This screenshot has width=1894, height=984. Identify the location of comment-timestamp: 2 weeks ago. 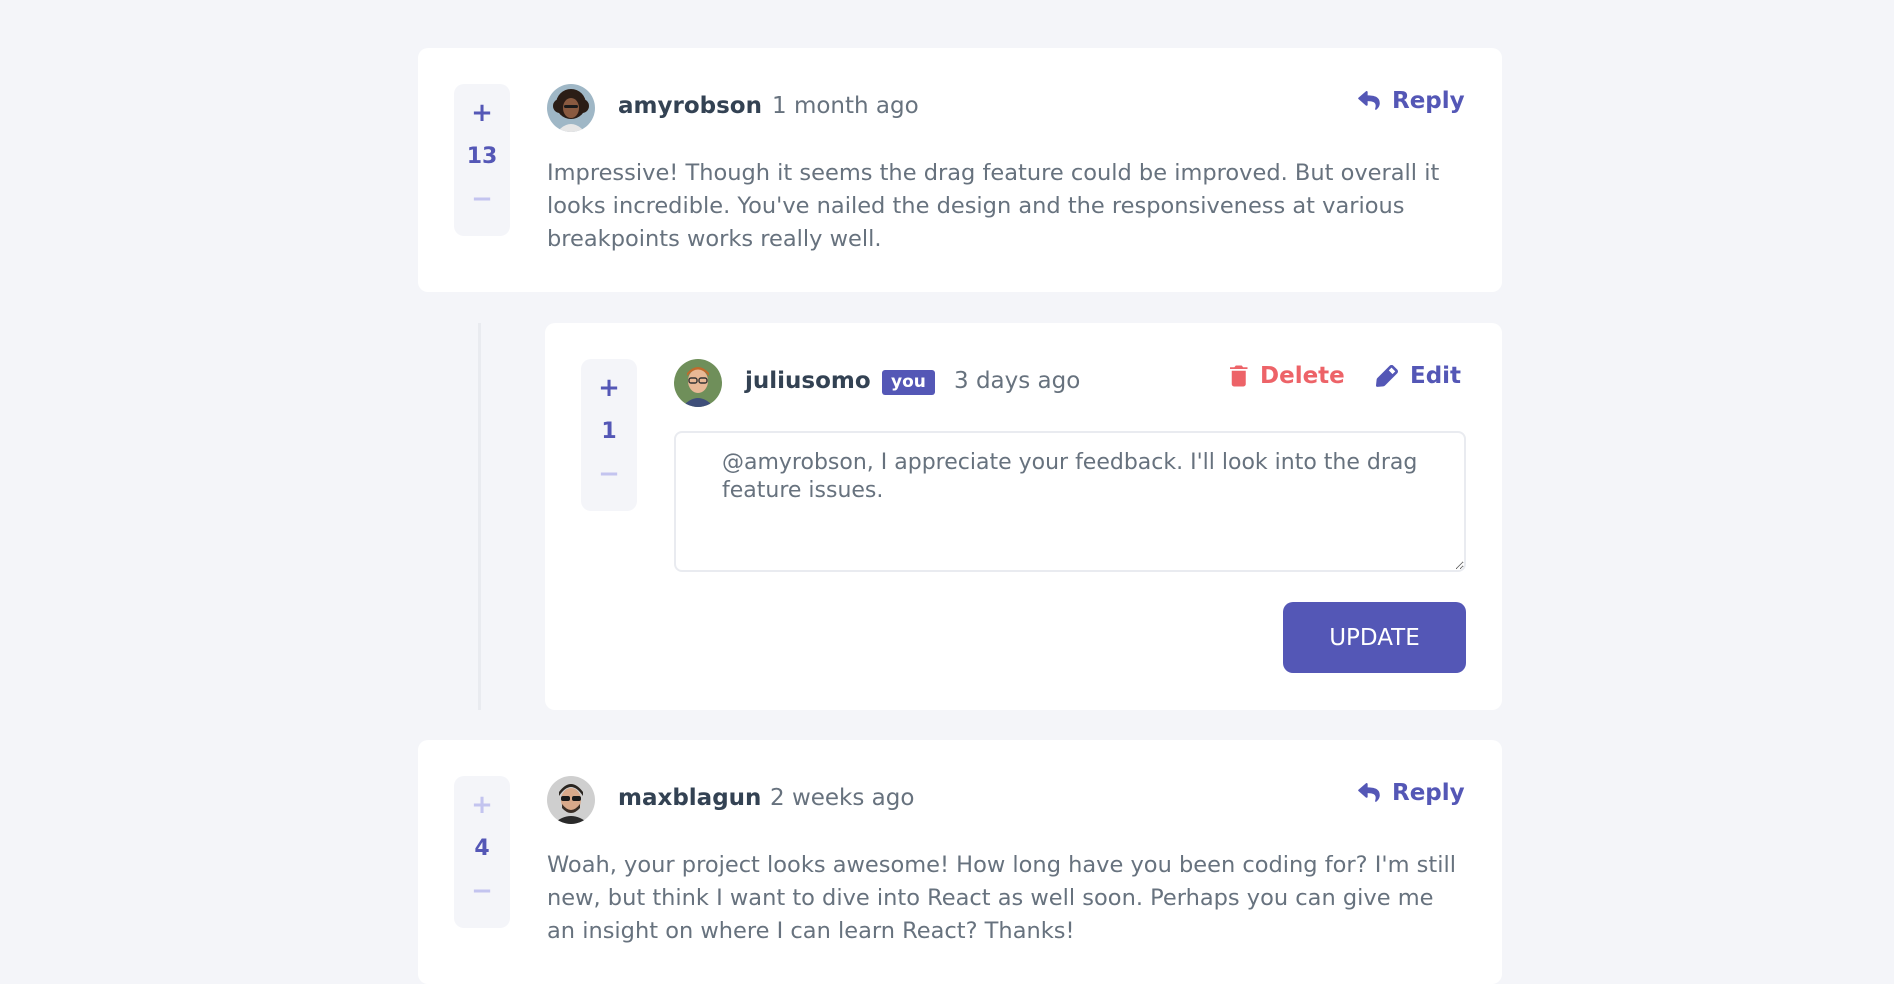
(842, 798).